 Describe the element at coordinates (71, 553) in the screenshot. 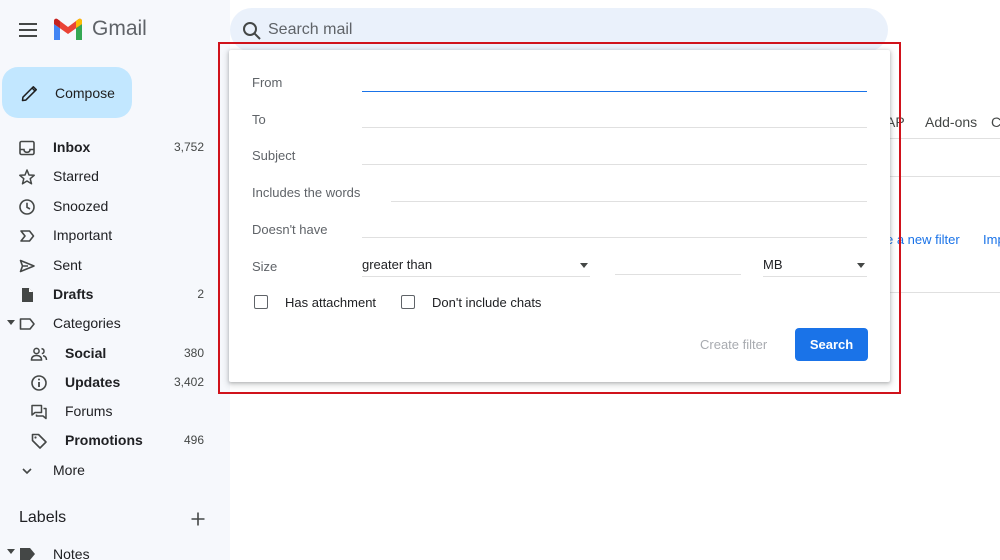

I see `label-item-notes: Notes` at that location.